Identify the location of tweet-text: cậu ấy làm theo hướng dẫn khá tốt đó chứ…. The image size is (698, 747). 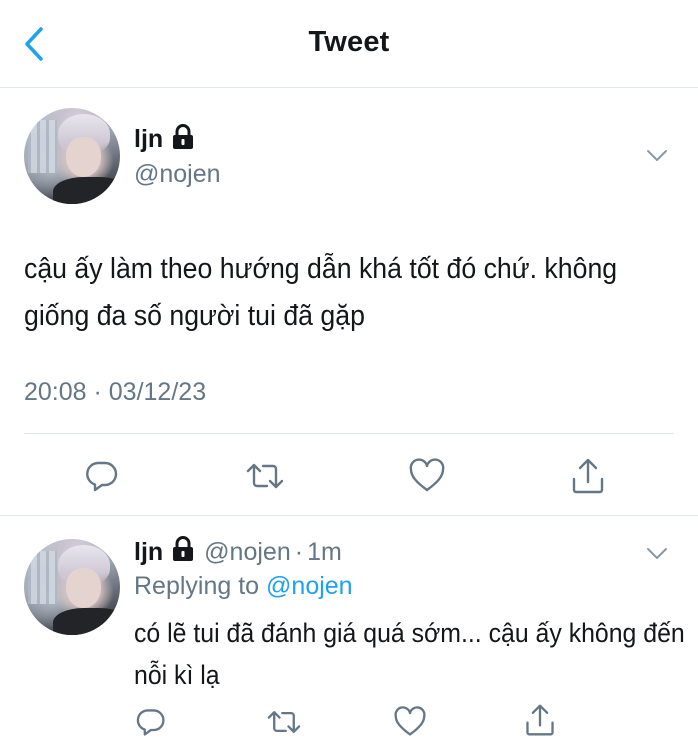
(321, 292).